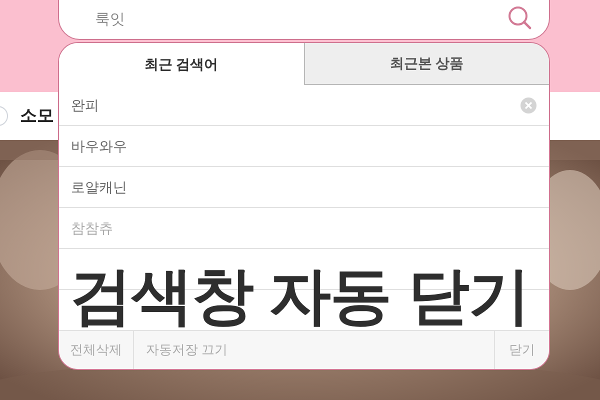 The width and height of the screenshot is (600, 400). What do you see at coordinates (295, 105) in the screenshot?
I see `recent-search-item: 완피` at bounding box center [295, 105].